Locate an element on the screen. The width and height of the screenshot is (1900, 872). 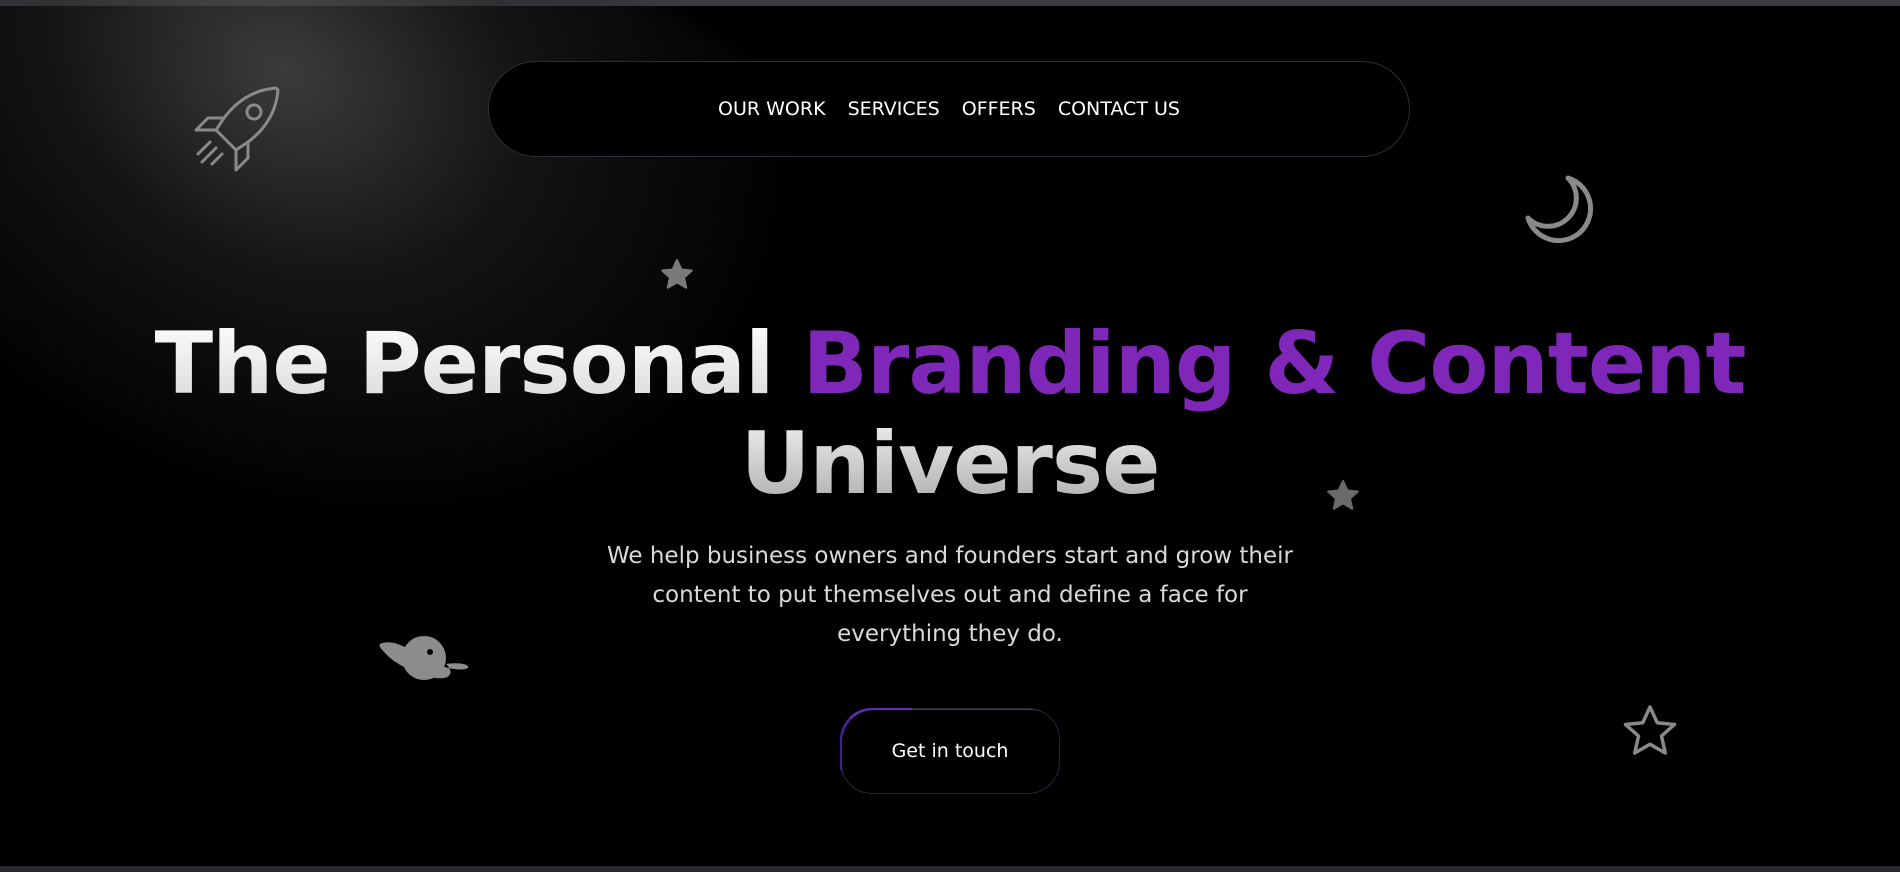
headline-purple-part: Branding & Content is located at coordinates (1274, 364).